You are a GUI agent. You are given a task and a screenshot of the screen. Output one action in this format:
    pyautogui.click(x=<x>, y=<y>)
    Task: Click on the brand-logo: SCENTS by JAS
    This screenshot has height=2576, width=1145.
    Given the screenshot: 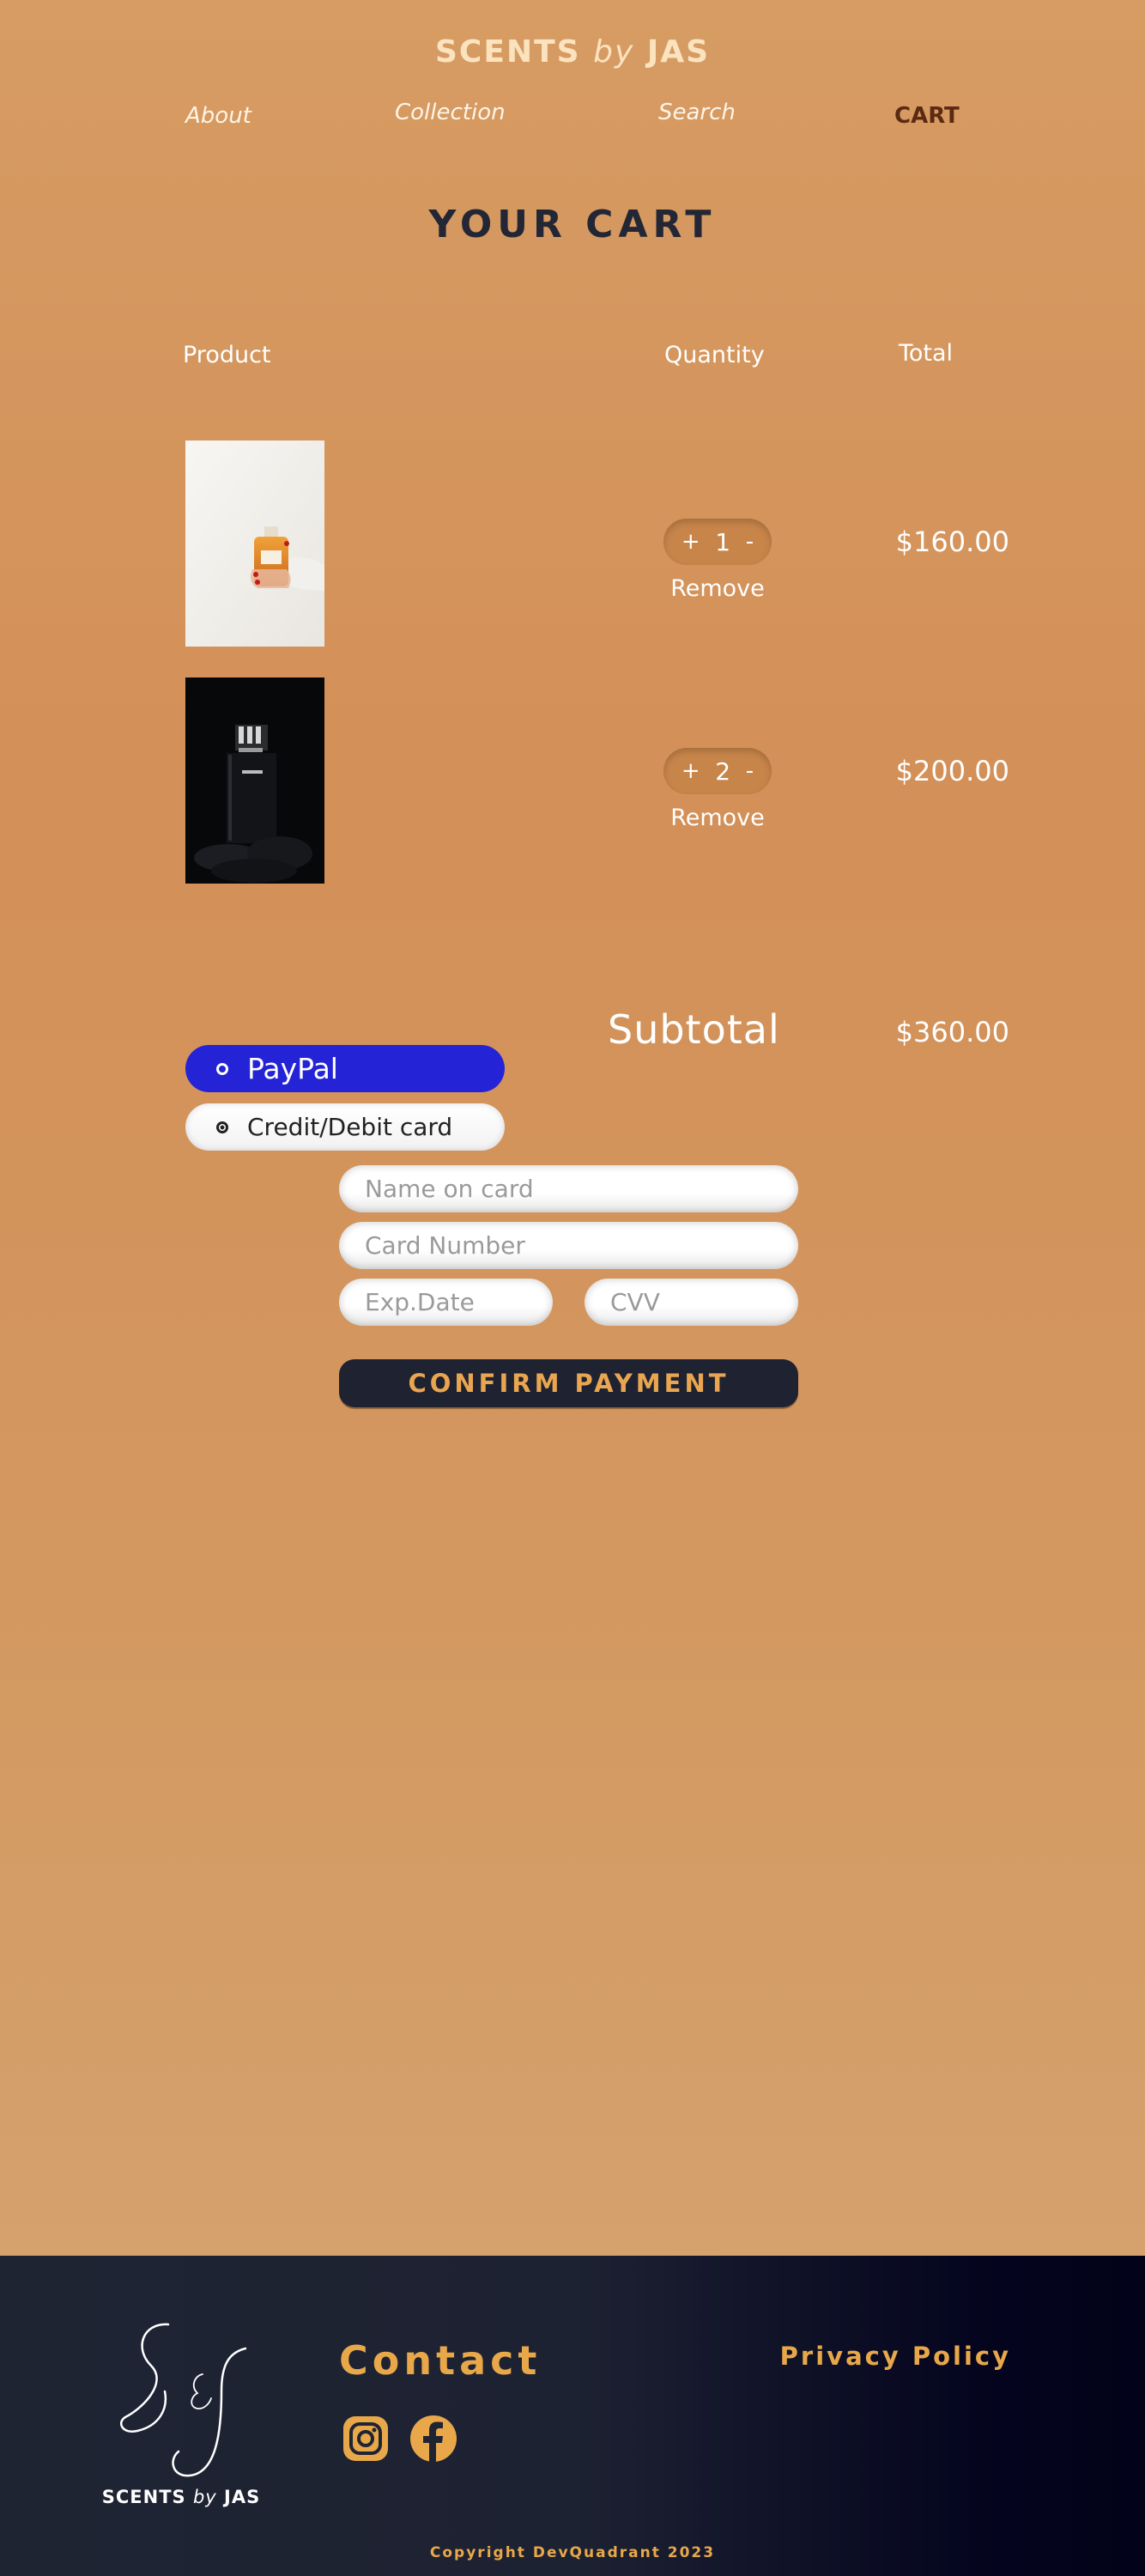 What is the action you would take?
    pyautogui.click(x=572, y=52)
    